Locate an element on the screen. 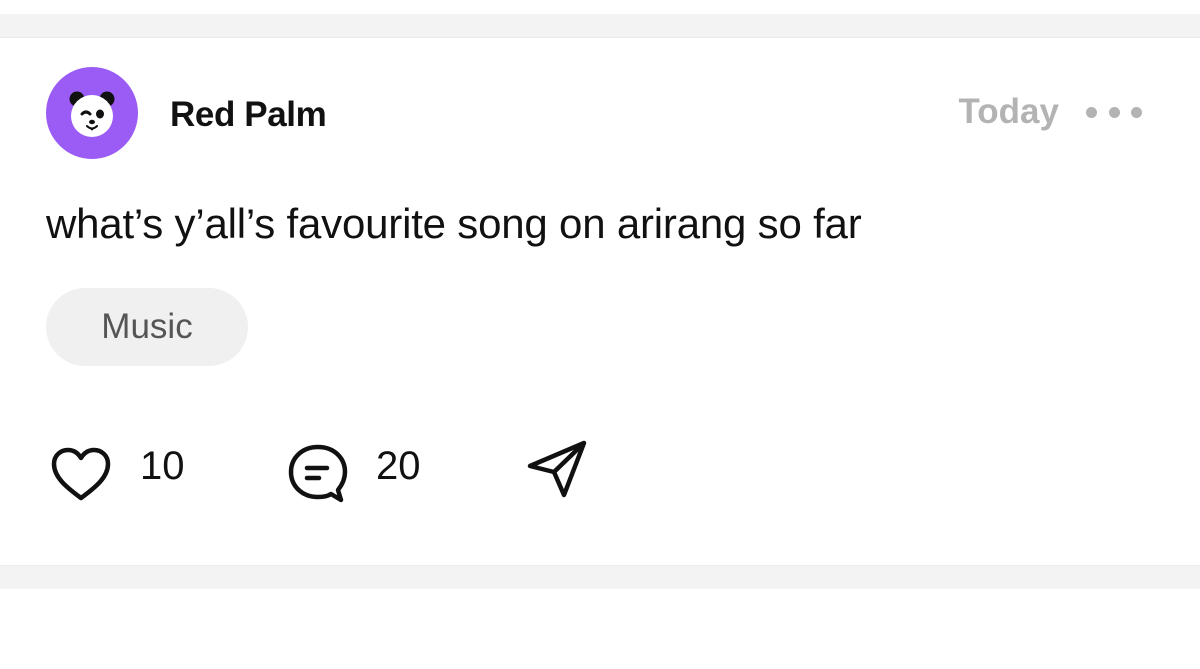  send-icon is located at coordinates (557, 469).